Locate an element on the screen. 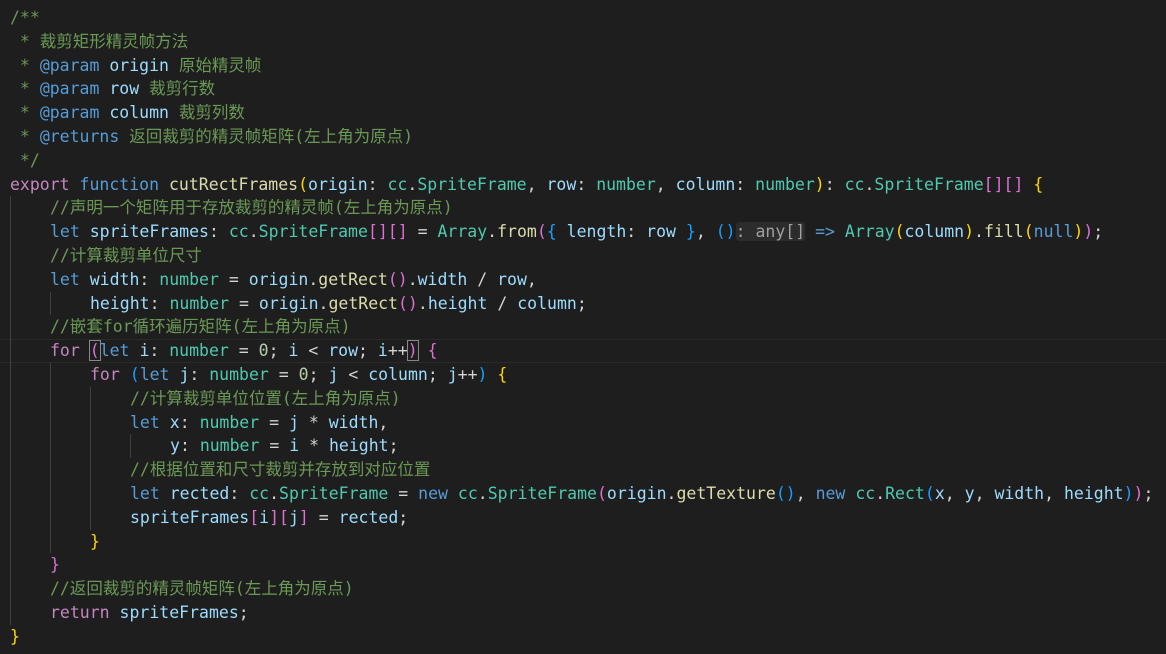 This screenshot has height=654, width=1166. code-token: Array is located at coordinates (462, 232).